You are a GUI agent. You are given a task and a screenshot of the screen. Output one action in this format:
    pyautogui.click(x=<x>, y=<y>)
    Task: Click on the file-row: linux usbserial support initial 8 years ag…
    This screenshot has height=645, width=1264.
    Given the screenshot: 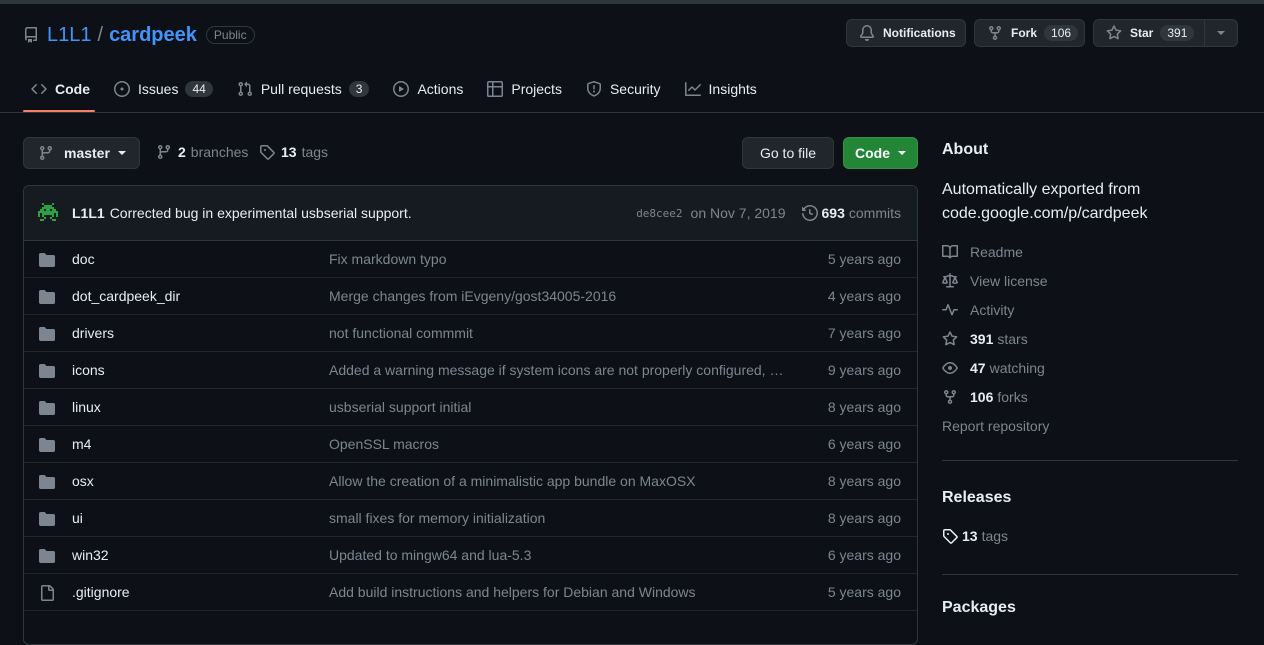 What is the action you would take?
    pyautogui.click(x=470, y=407)
    